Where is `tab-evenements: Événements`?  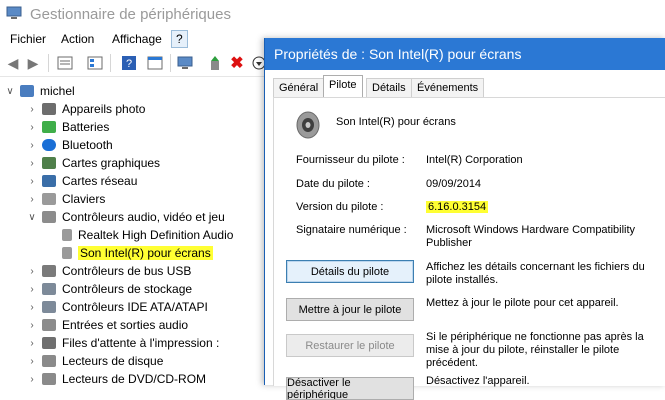
tab-evenements: Événements is located at coordinates (448, 87).